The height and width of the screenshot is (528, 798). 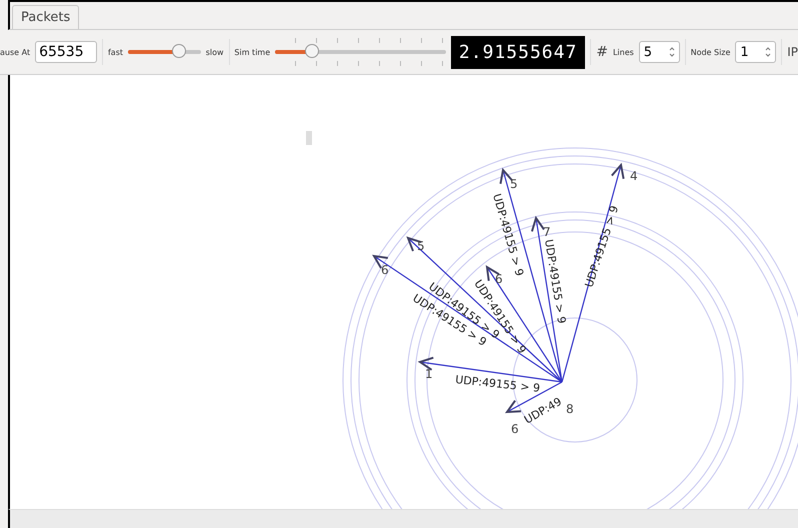 I want to click on lines-label: Lines, so click(x=623, y=52).